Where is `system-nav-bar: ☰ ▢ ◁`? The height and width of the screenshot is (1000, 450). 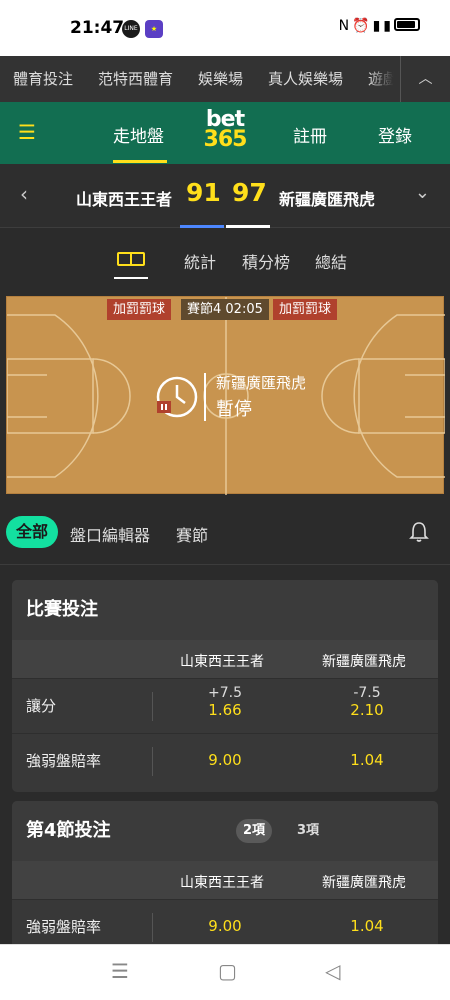
system-nav-bar: ☰ ▢ ◁ is located at coordinates (225, 972).